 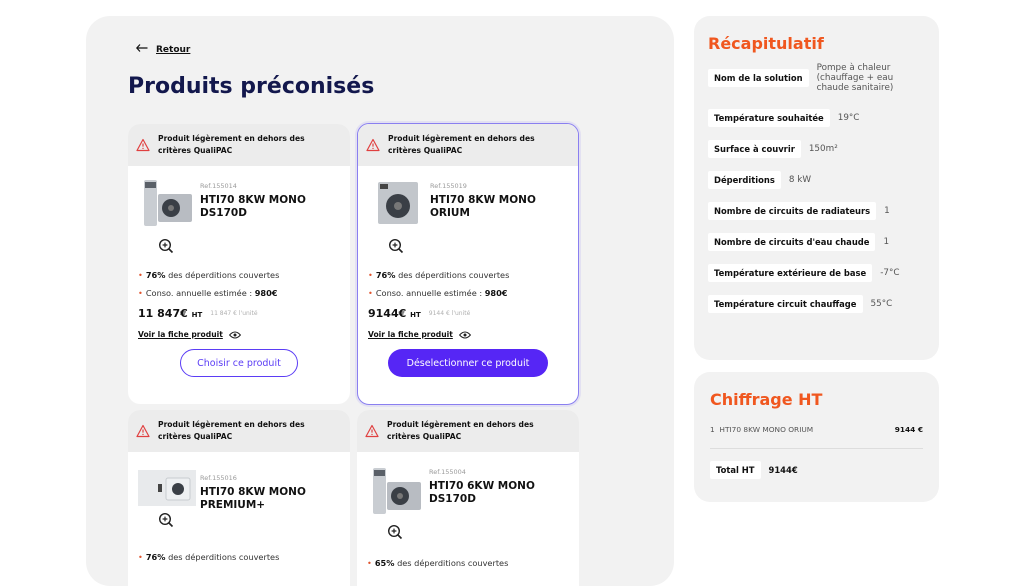 What do you see at coordinates (790, 273) in the screenshot?
I see `summary-label: Température extérieure de base` at bounding box center [790, 273].